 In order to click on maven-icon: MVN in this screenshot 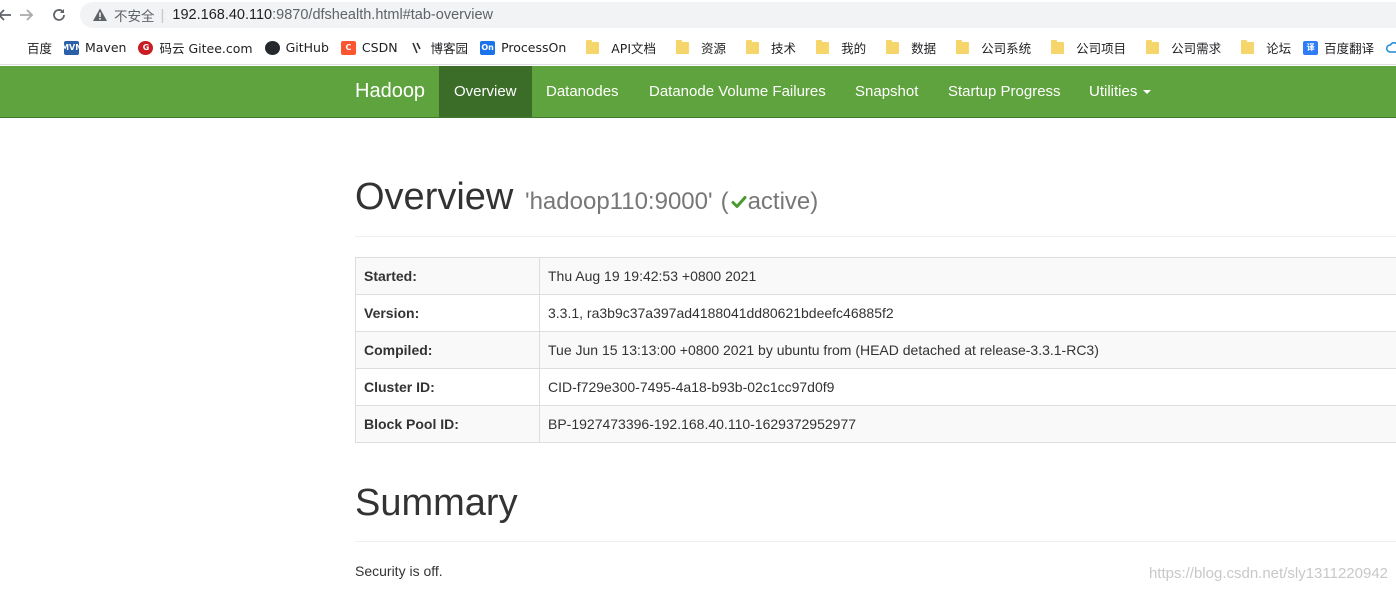, I will do `click(71, 47)`.